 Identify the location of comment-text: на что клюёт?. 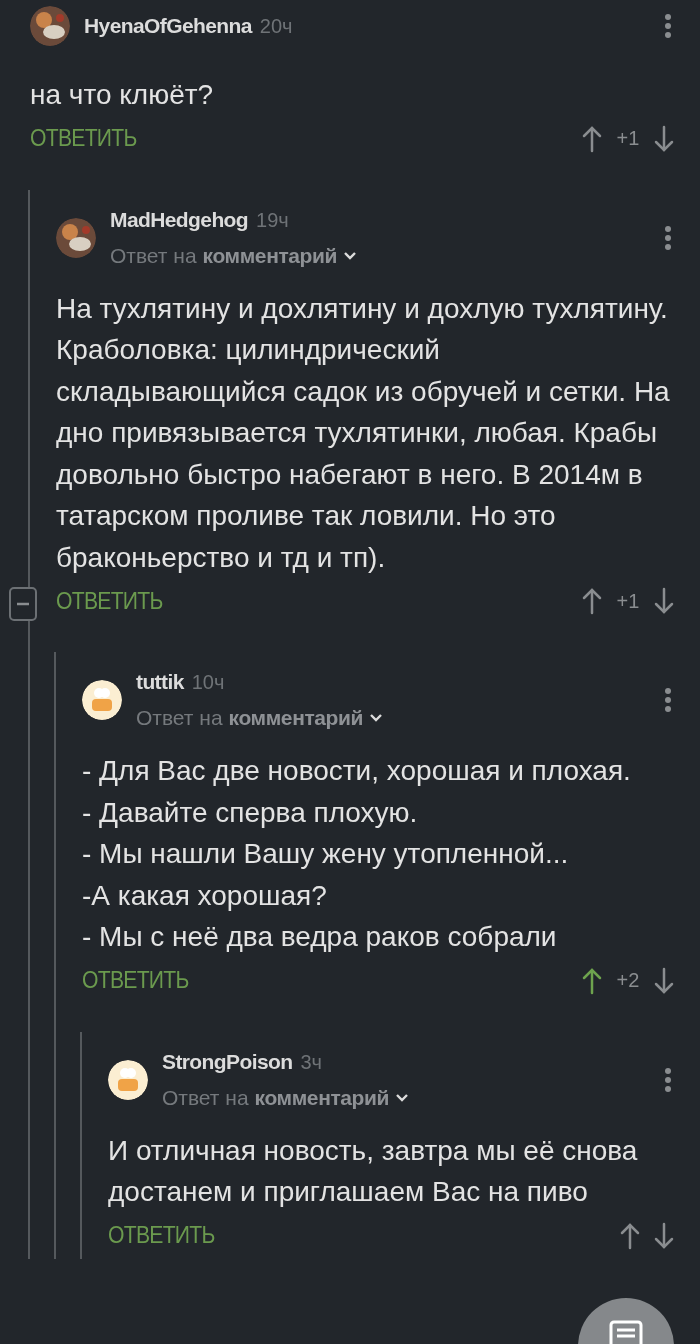
(122, 95).